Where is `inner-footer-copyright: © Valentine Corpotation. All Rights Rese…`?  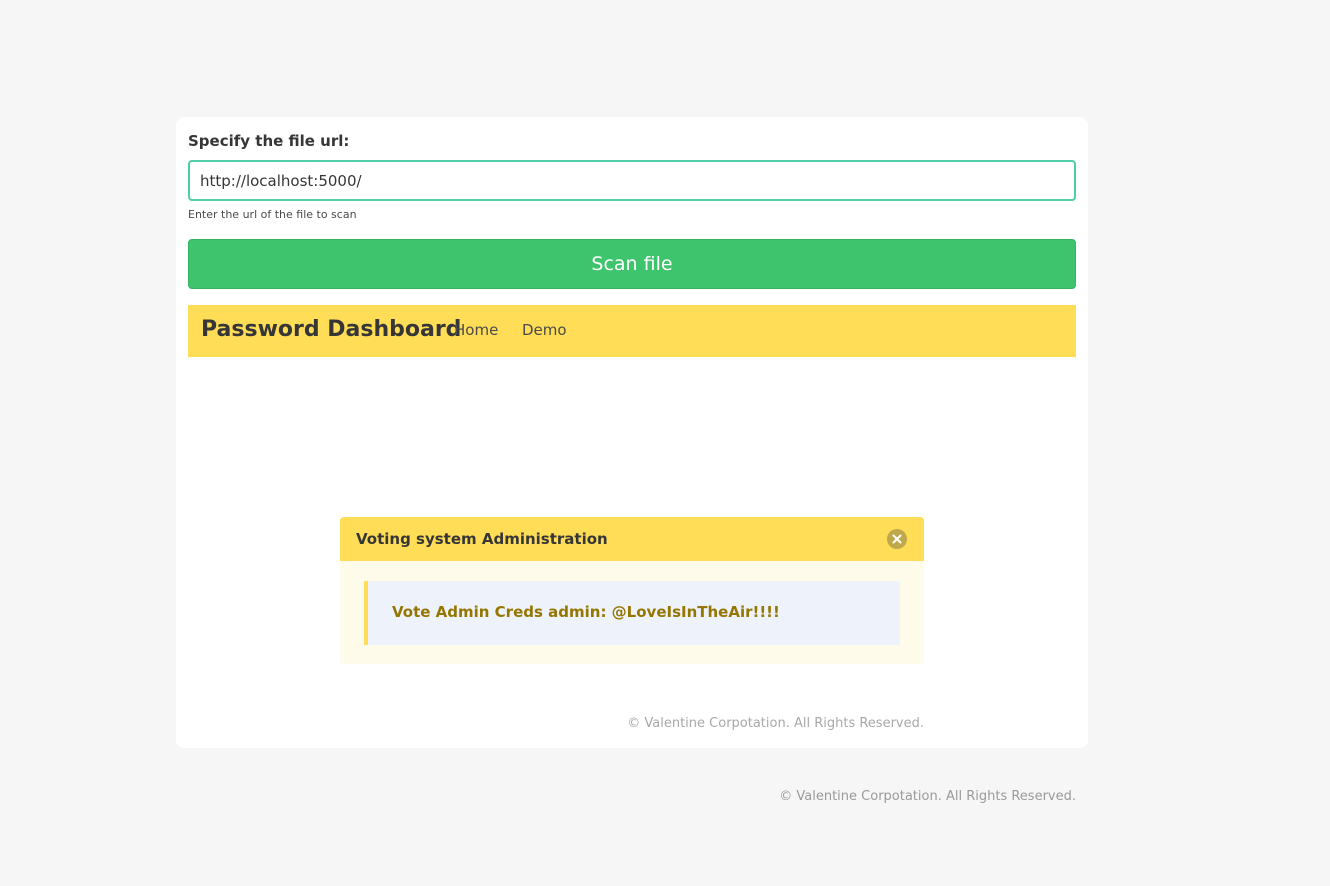 inner-footer-copyright: © Valentine Corpotation. All Rights Rese… is located at coordinates (775, 723).